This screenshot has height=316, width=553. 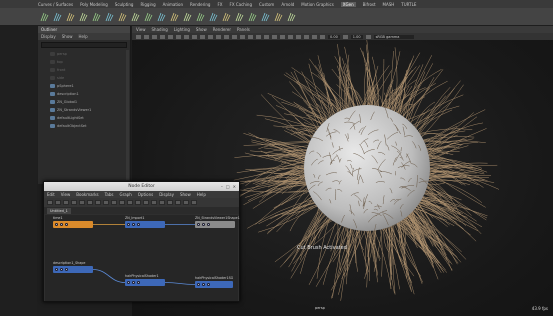 I want to click on camera-select-icon, so click(x=138, y=36).